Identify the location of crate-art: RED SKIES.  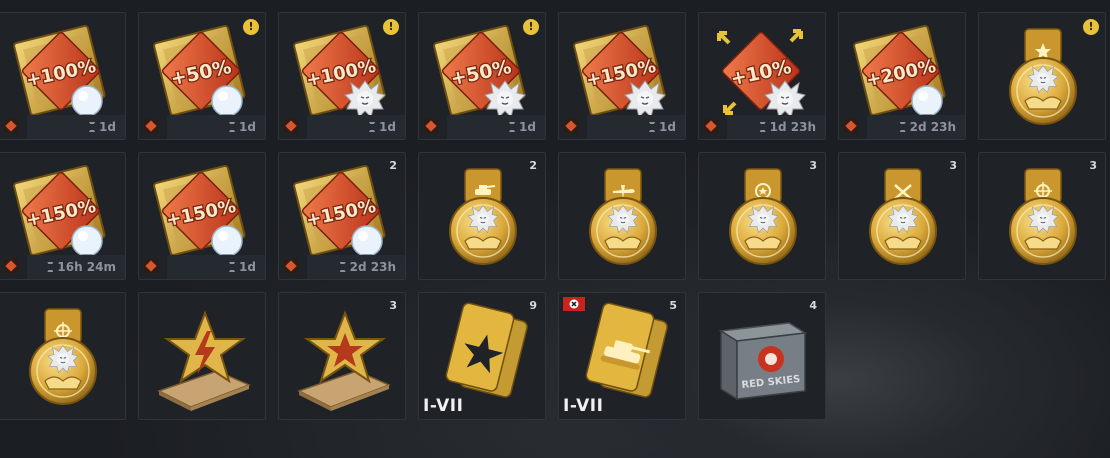
(763, 361).